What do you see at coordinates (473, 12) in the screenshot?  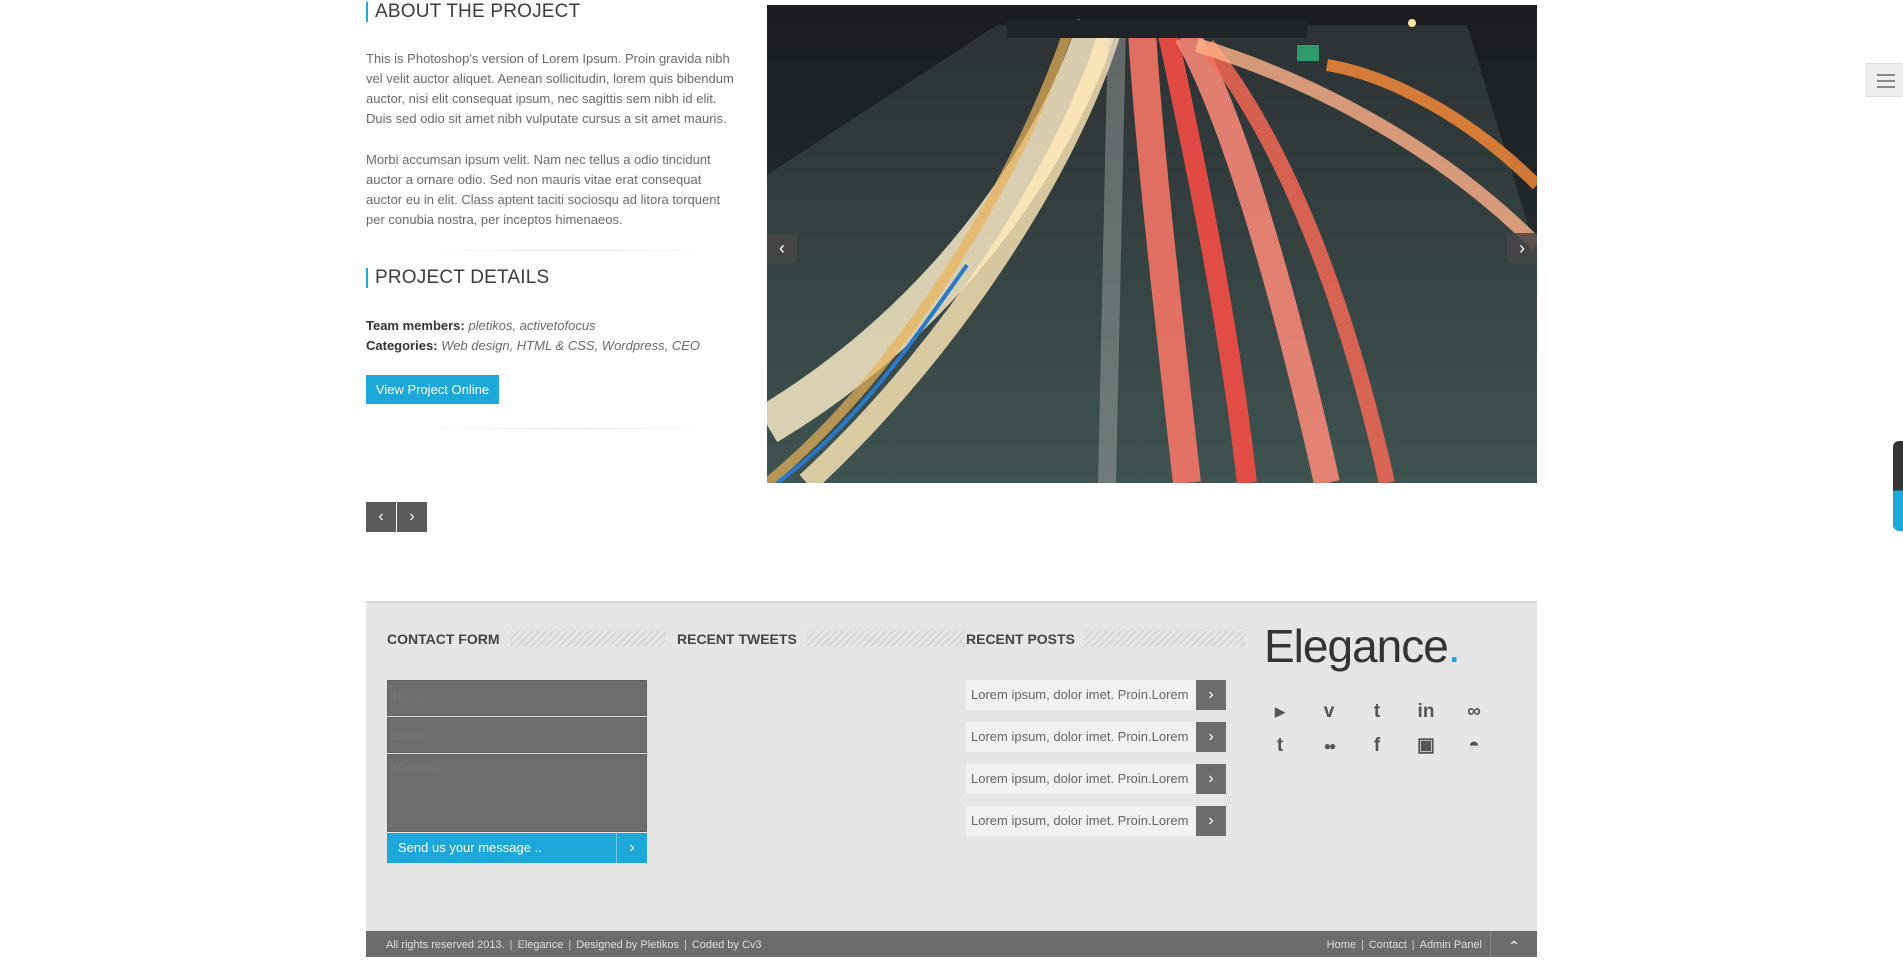 I see `about-title: ABOUT THE PROJECT` at bounding box center [473, 12].